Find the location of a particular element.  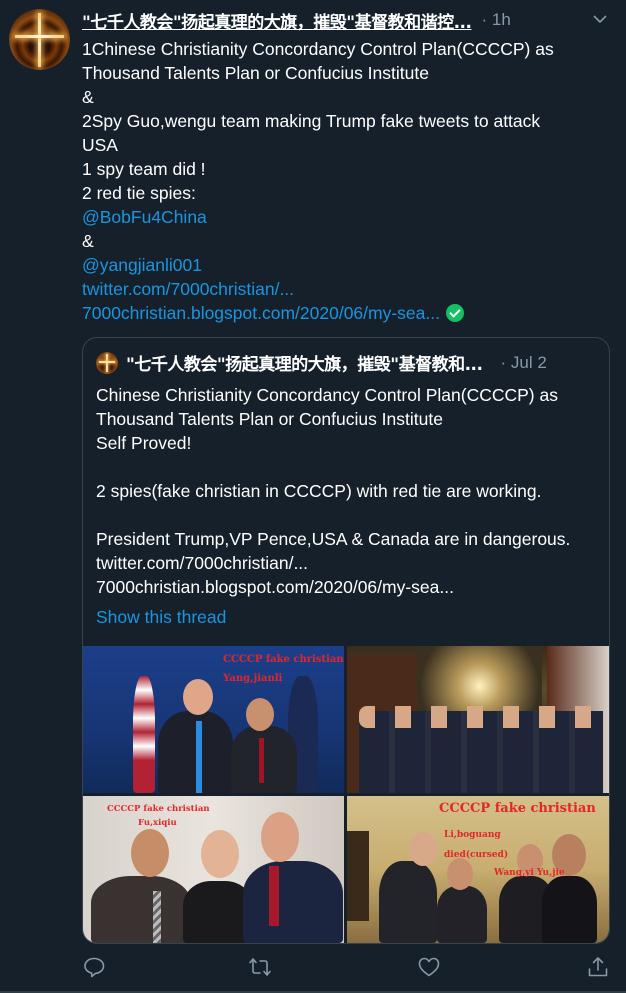

door is located at coordinates (358, 876).